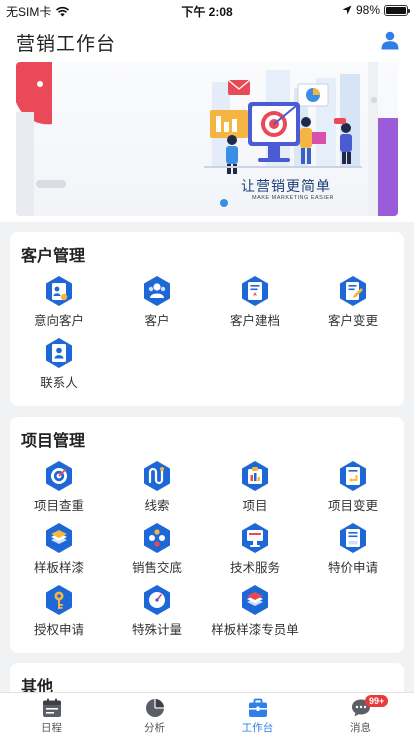 This screenshot has height=736, width=414. What do you see at coordinates (352, 321) in the screenshot?
I see `grid-item-label: 客户变更` at bounding box center [352, 321].